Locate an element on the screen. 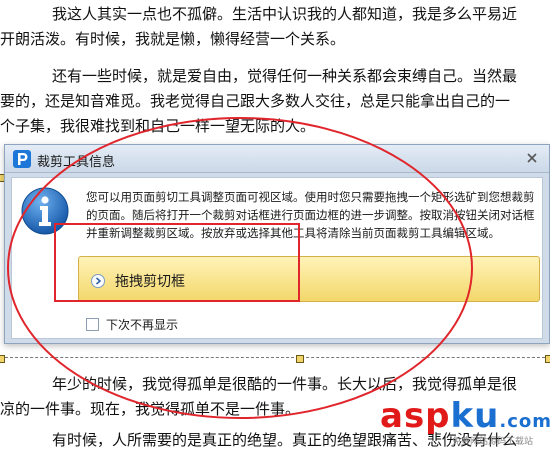 Image resolution: width=550 pixels, height=450 pixels. dont-show-again-label: 下次不再显示 is located at coordinates (142, 325).